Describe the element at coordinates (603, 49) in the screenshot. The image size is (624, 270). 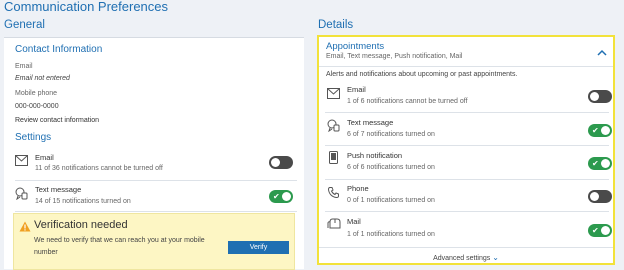
I see `chevron-up-icon` at that location.